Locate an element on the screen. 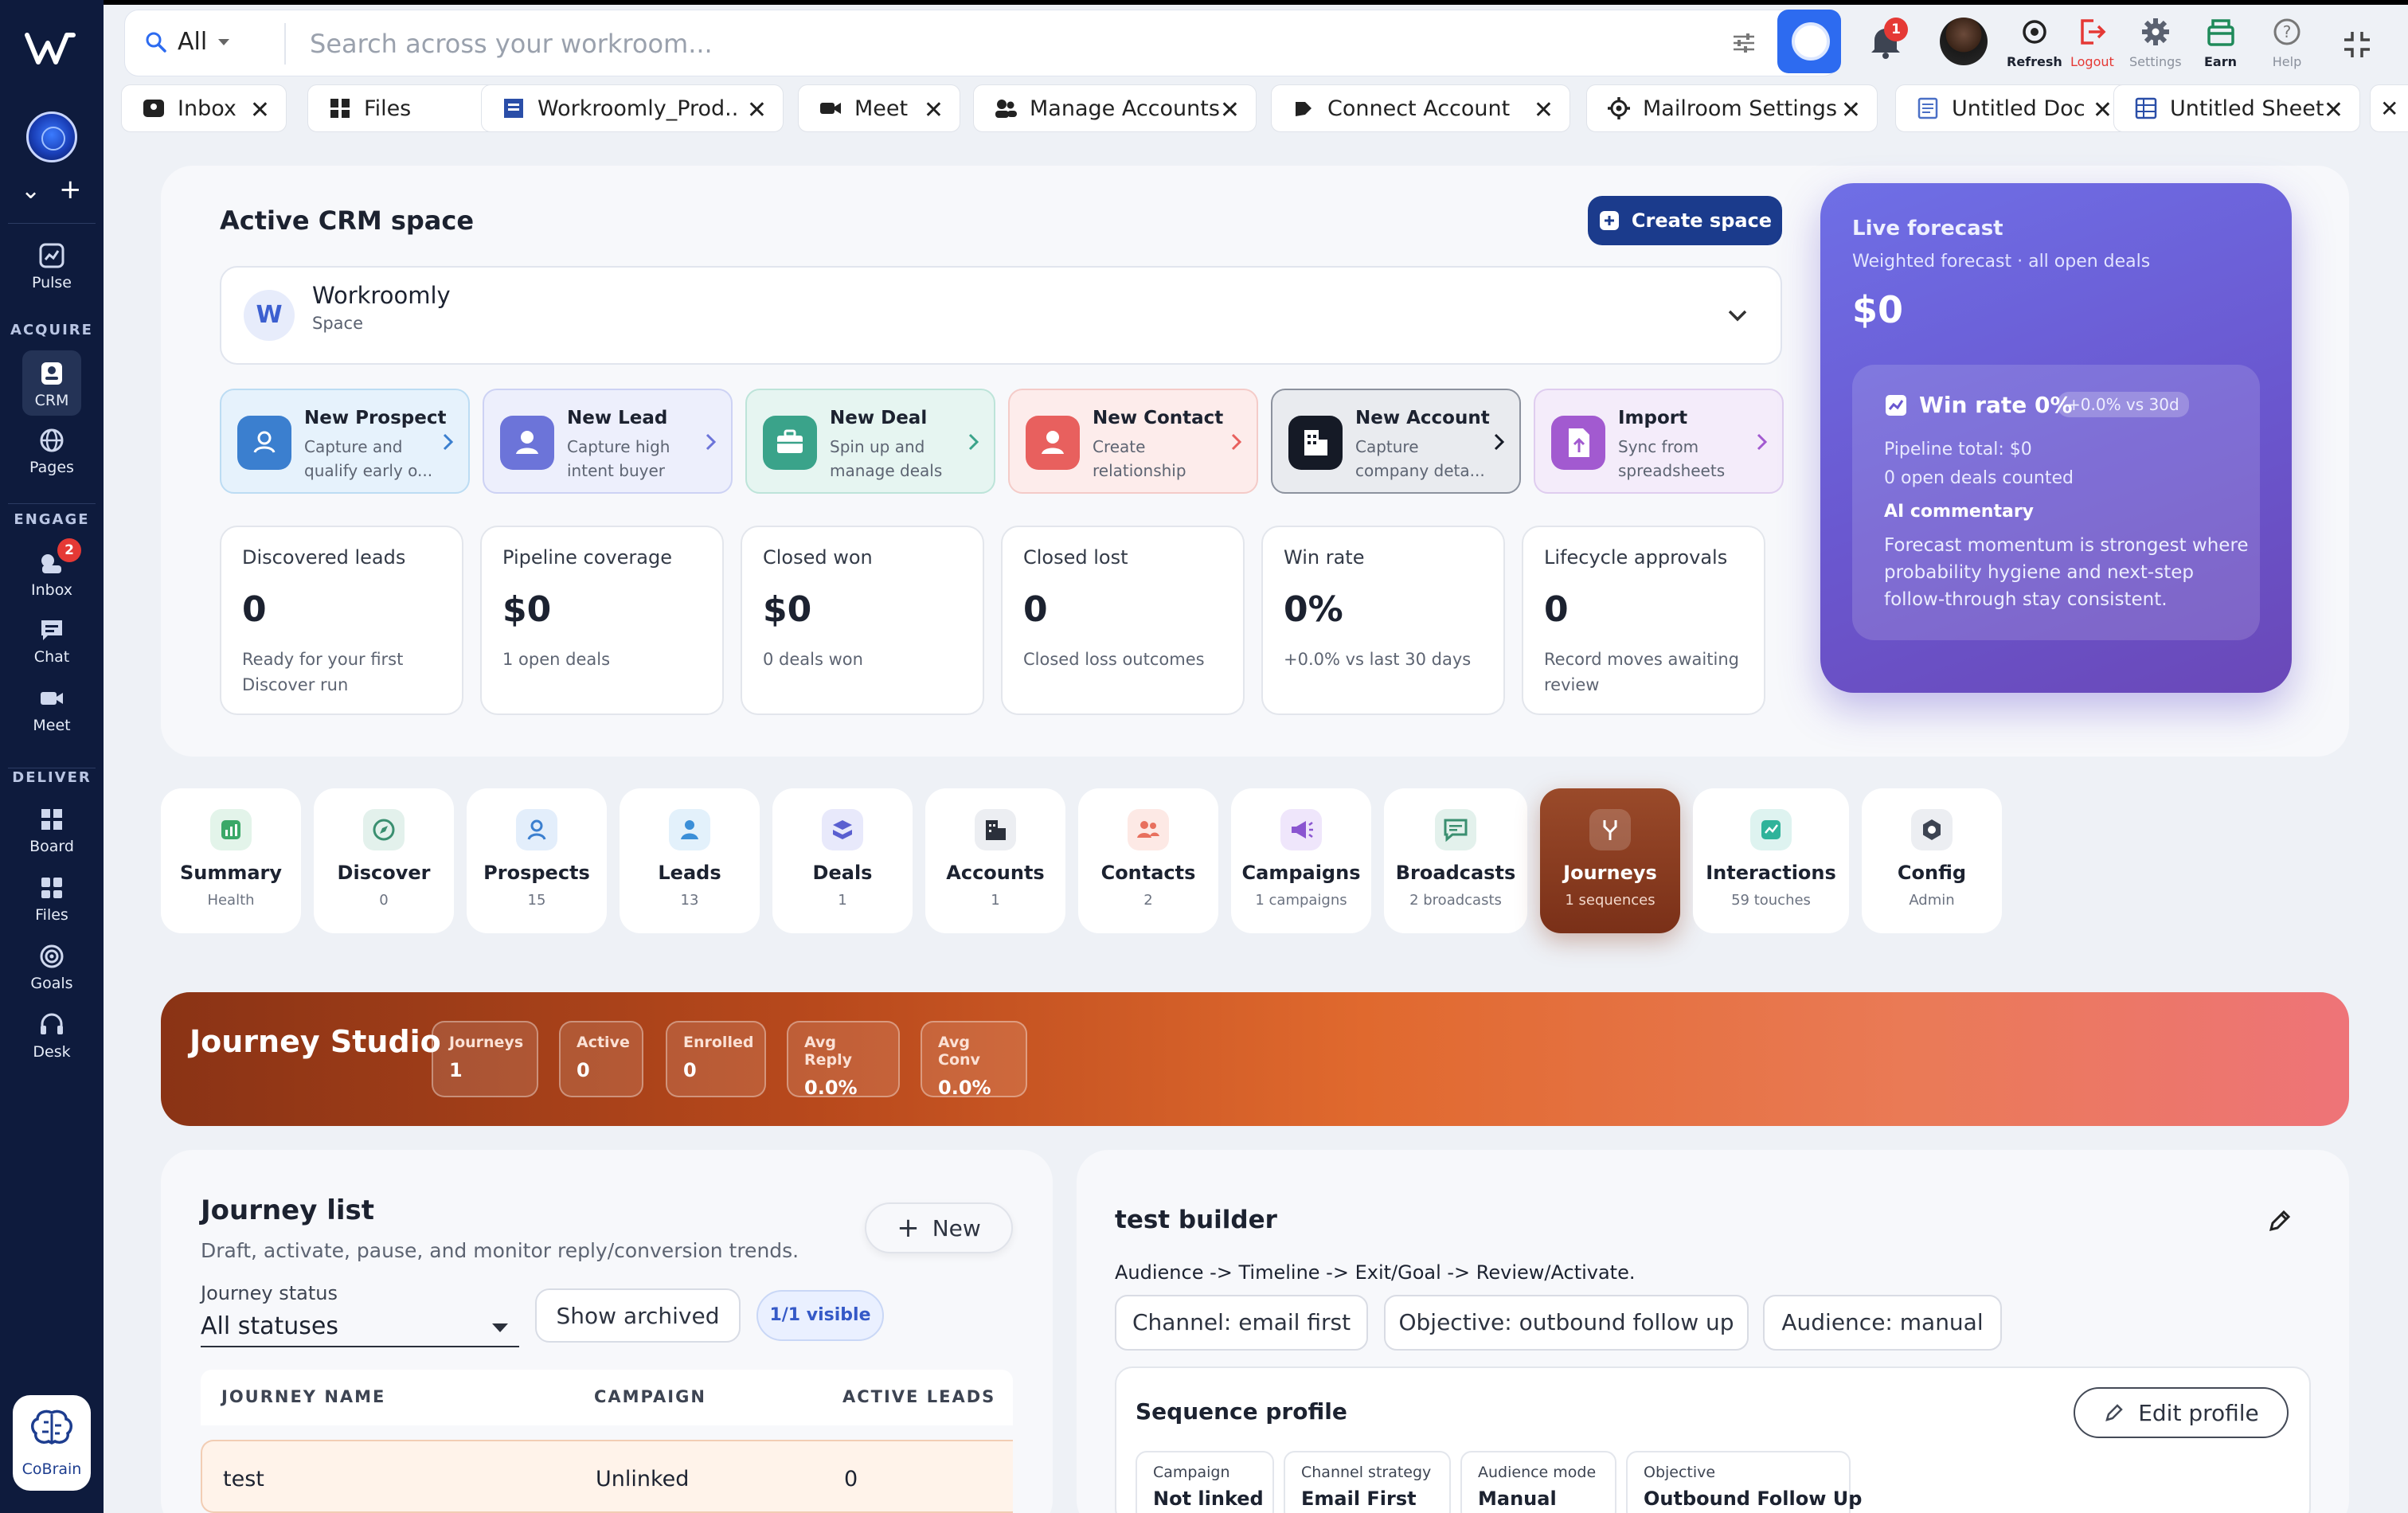  objective-chip: Objective: outbound follow up is located at coordinates (1566, 1323).